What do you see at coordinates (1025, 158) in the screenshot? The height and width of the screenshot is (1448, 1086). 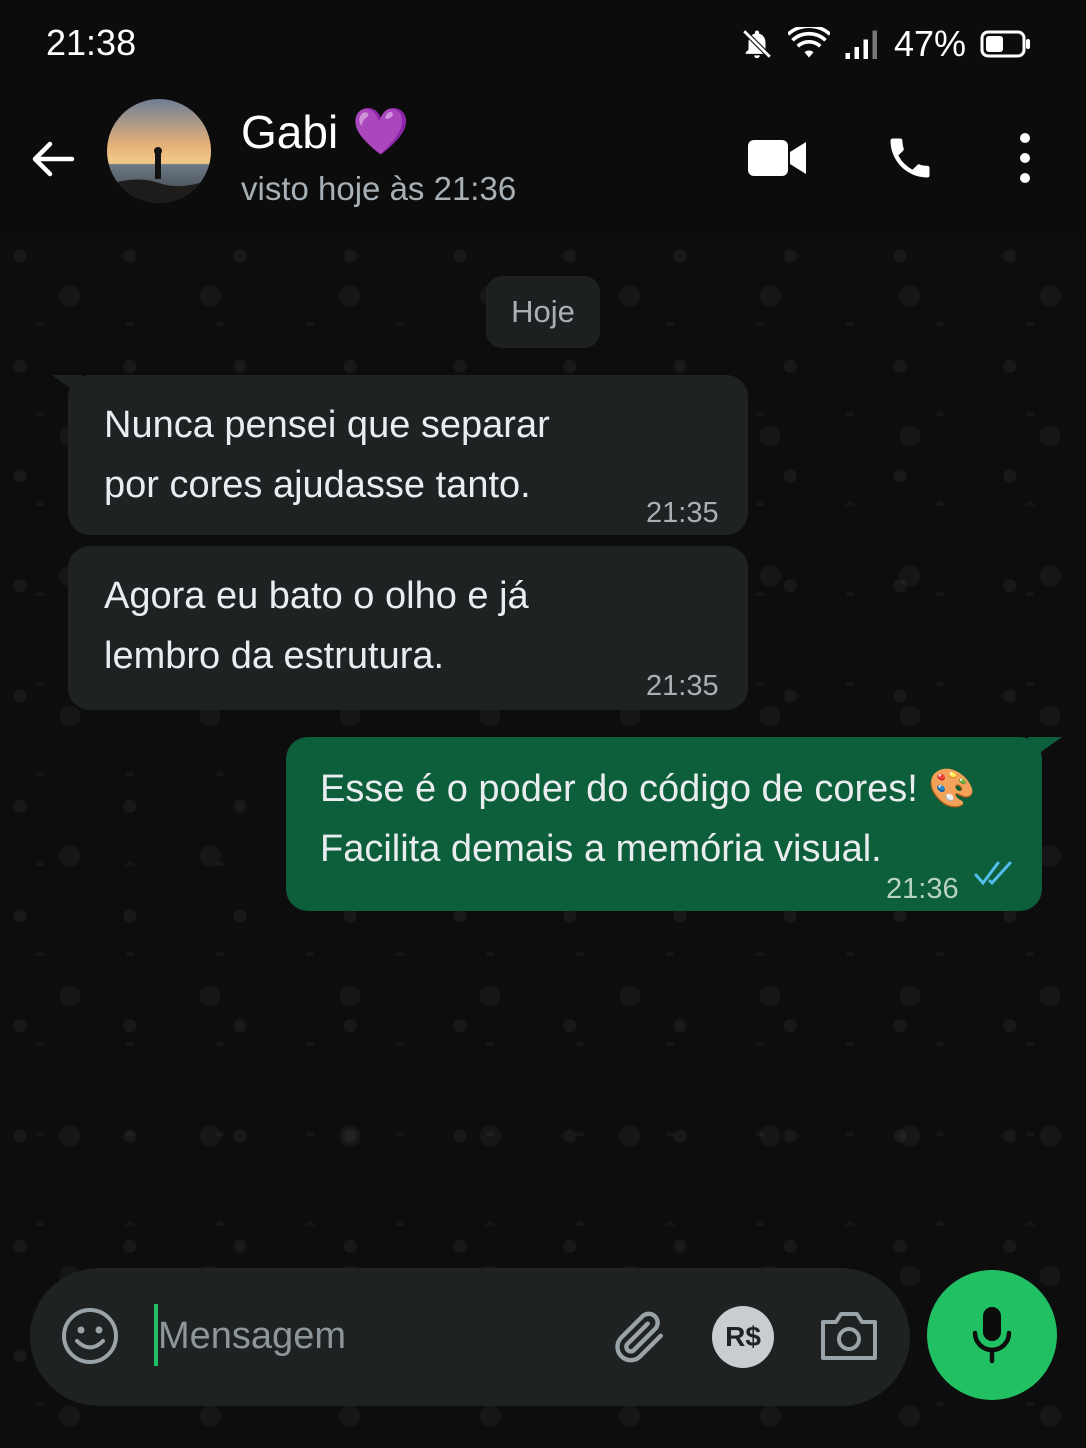 I see `more-options-icon` at bounding box center [1025, 158].